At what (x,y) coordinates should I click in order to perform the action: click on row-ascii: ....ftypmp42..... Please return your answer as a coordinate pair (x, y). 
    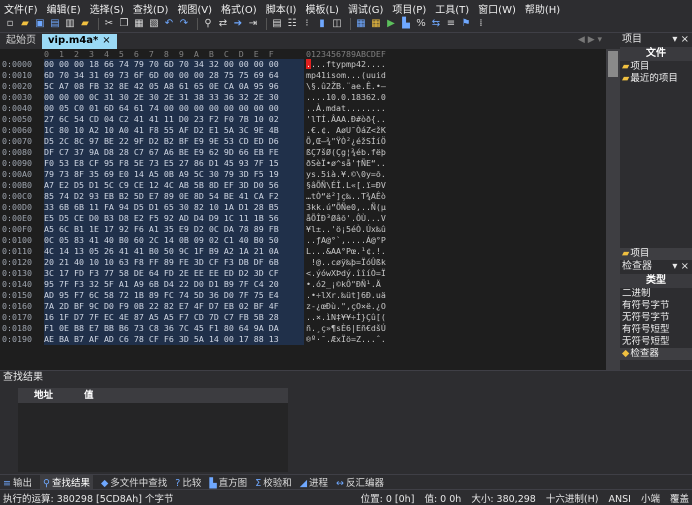
    Looking at the image, I should click on (346, 64).